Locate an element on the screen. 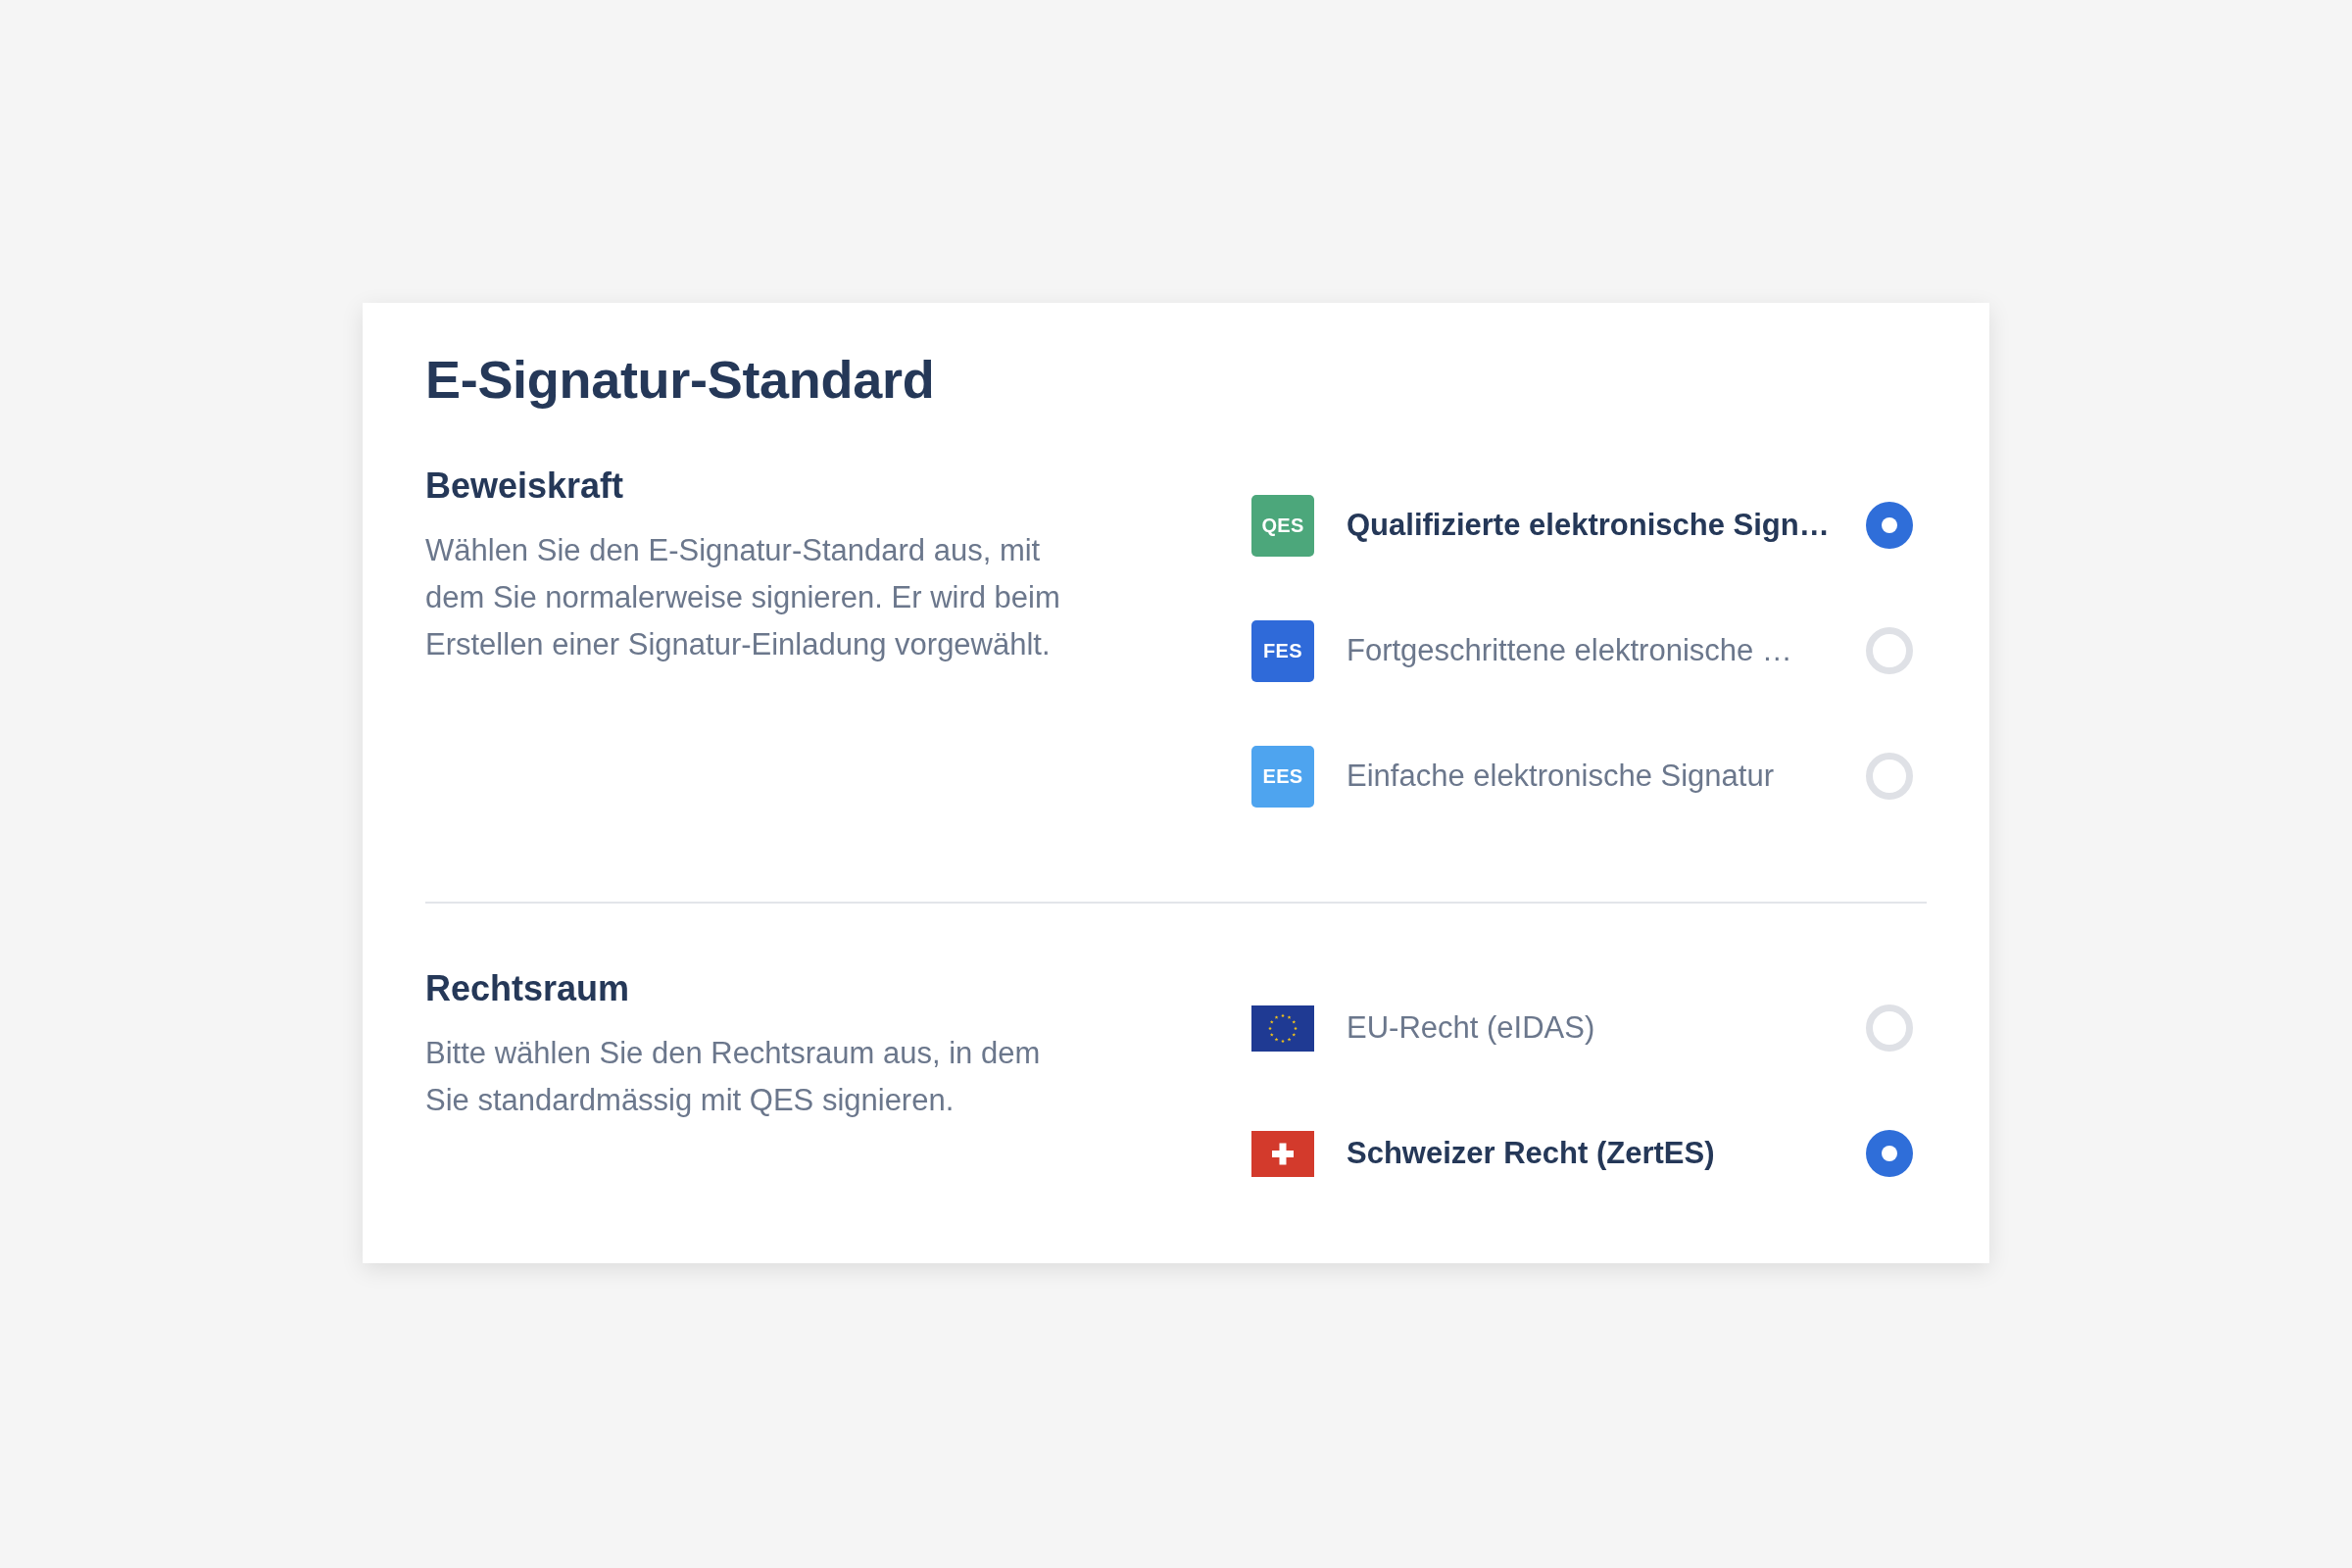  eu-flag-icon is located at coordinates (1282, 1028).